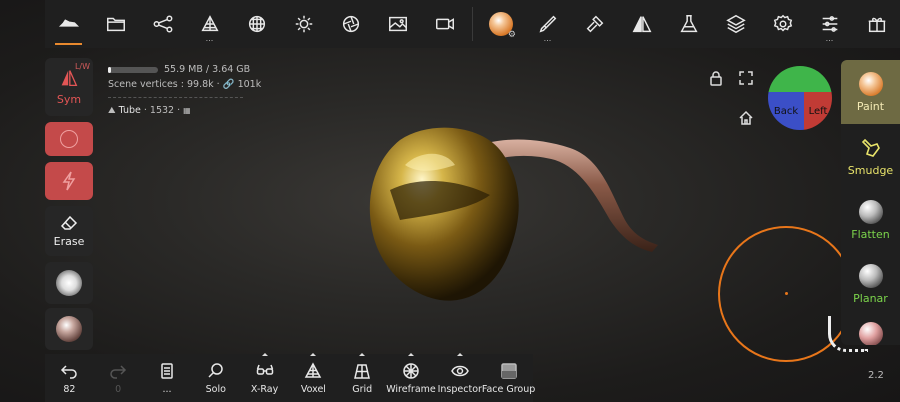 This screenshot has width=900, height=402. Describe the element at coordinates (115, 24) in the screenshot. I see `files-button` at that location.